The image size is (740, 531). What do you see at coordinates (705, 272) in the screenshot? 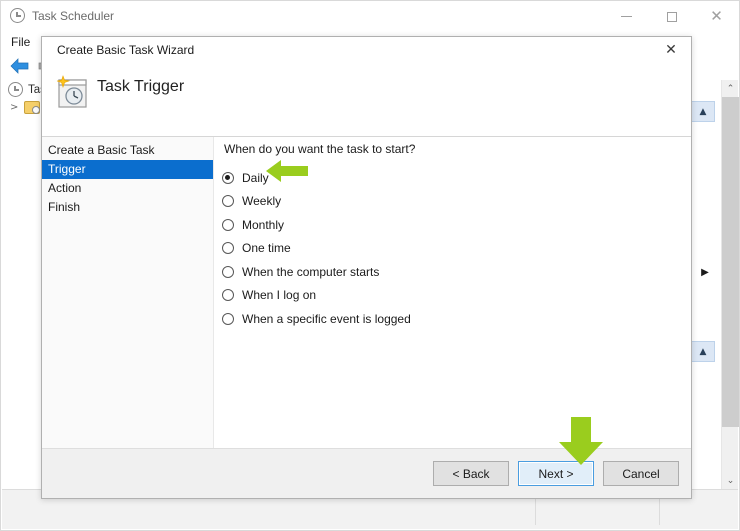
I see `expand-panel-icon: ▶` at bounding box center [705, 272].